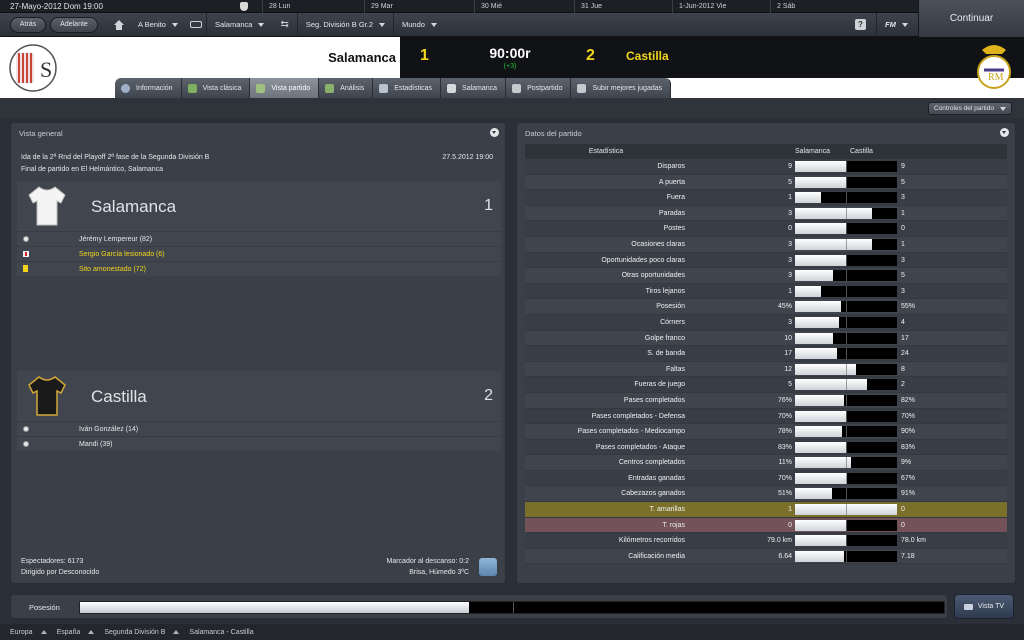  Describe the element at coordinates (971, 18) in the screenshot. I see `continue-button: Continuar` at that location.